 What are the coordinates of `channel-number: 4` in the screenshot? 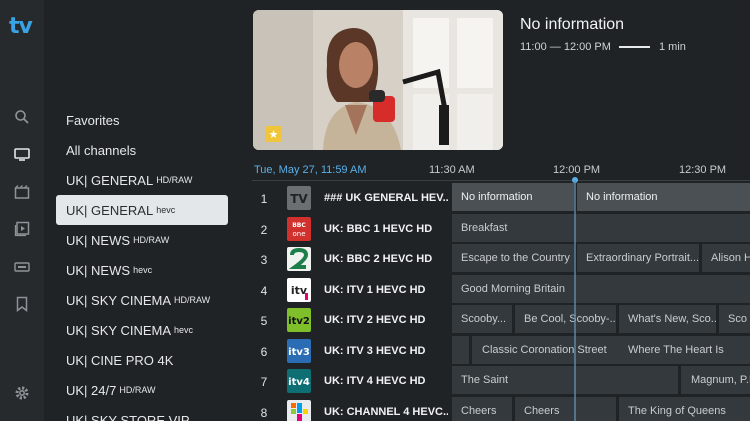 It's located at (264, 291).